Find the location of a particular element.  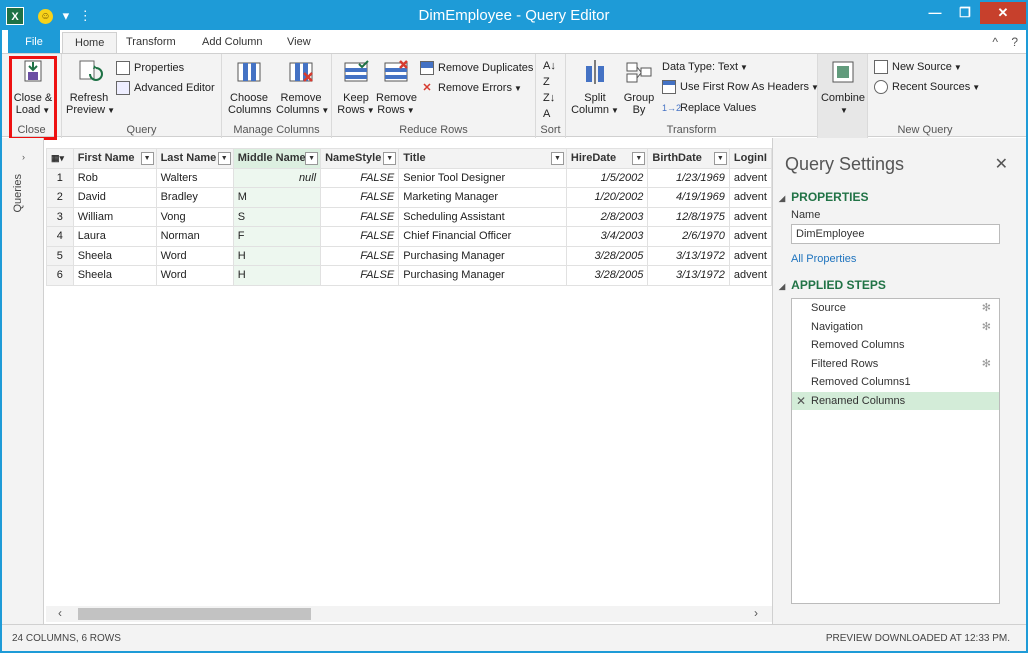

sort-ascending-button: A↓ Z is located at coordinates (549, 74).